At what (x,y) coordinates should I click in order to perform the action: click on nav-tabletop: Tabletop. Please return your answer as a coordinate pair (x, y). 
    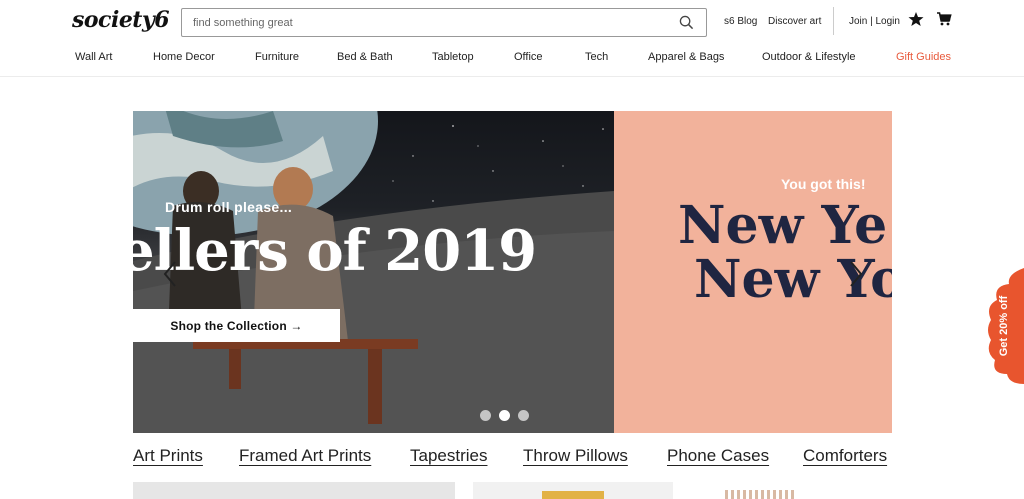
    Looking at the image, I should click on (453, 57).